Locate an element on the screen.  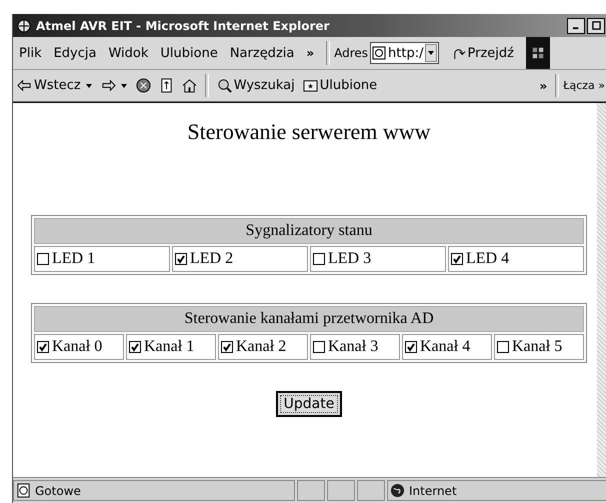
refresh-icon is located at coordinates (166, 85).